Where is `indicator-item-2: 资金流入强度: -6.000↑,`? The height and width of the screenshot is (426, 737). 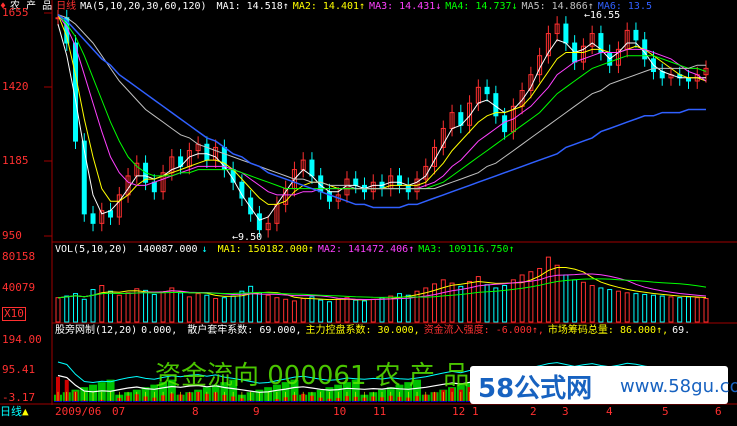
indicator-item-2: 资金流入强度: -6.000↑, is located at coordinates (484, 330).